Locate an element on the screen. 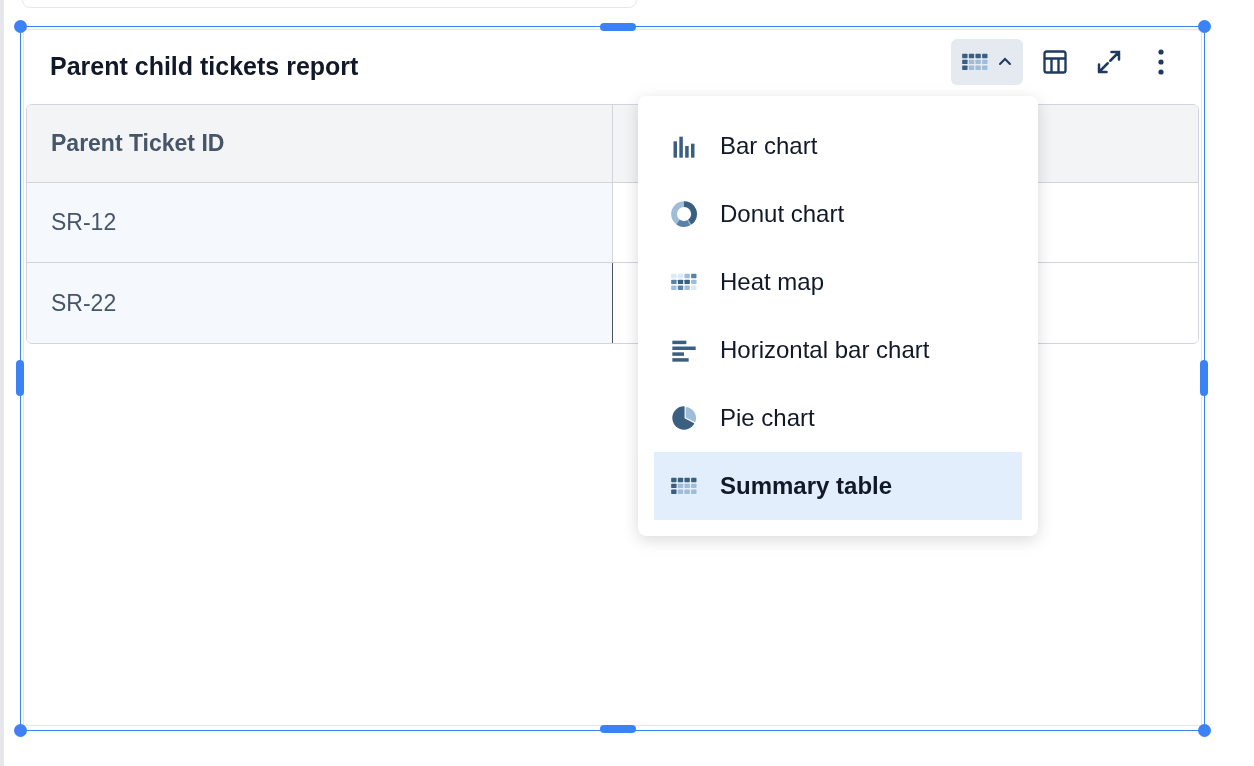  widget-title: Parent child tickets report is located at coordinates (204, 67).